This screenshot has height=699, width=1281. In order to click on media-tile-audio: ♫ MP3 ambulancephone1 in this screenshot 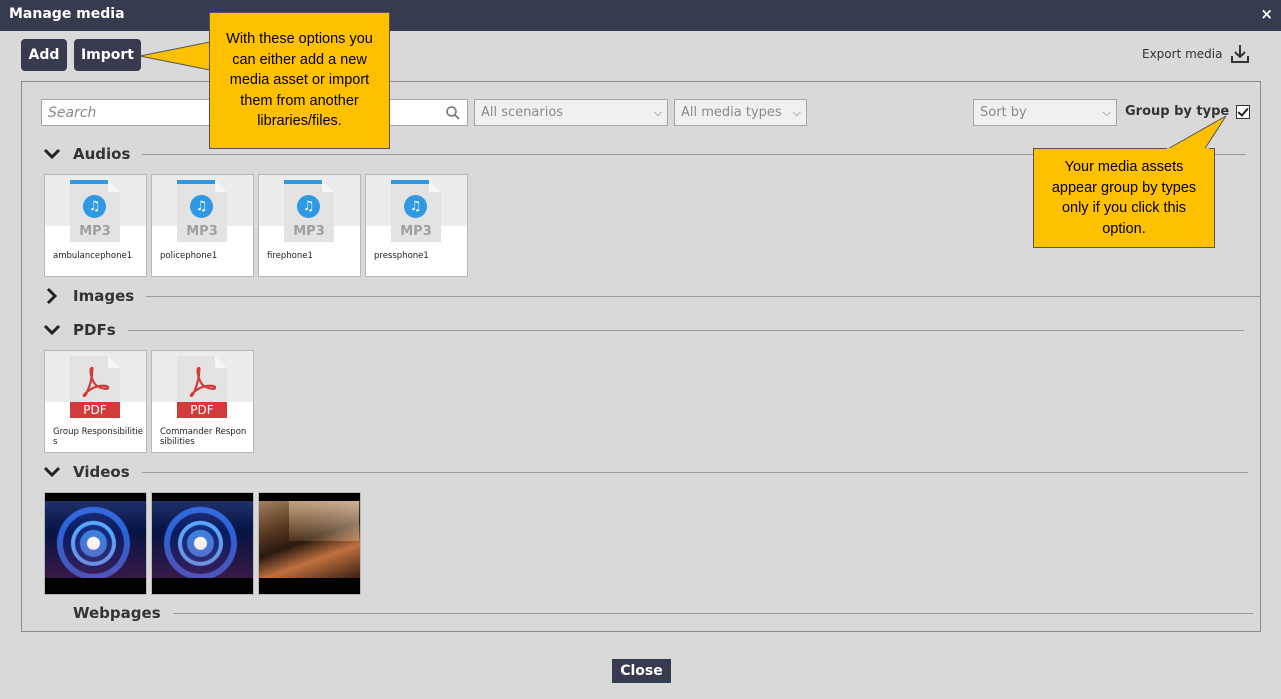, I will do `click(95, 225)`.